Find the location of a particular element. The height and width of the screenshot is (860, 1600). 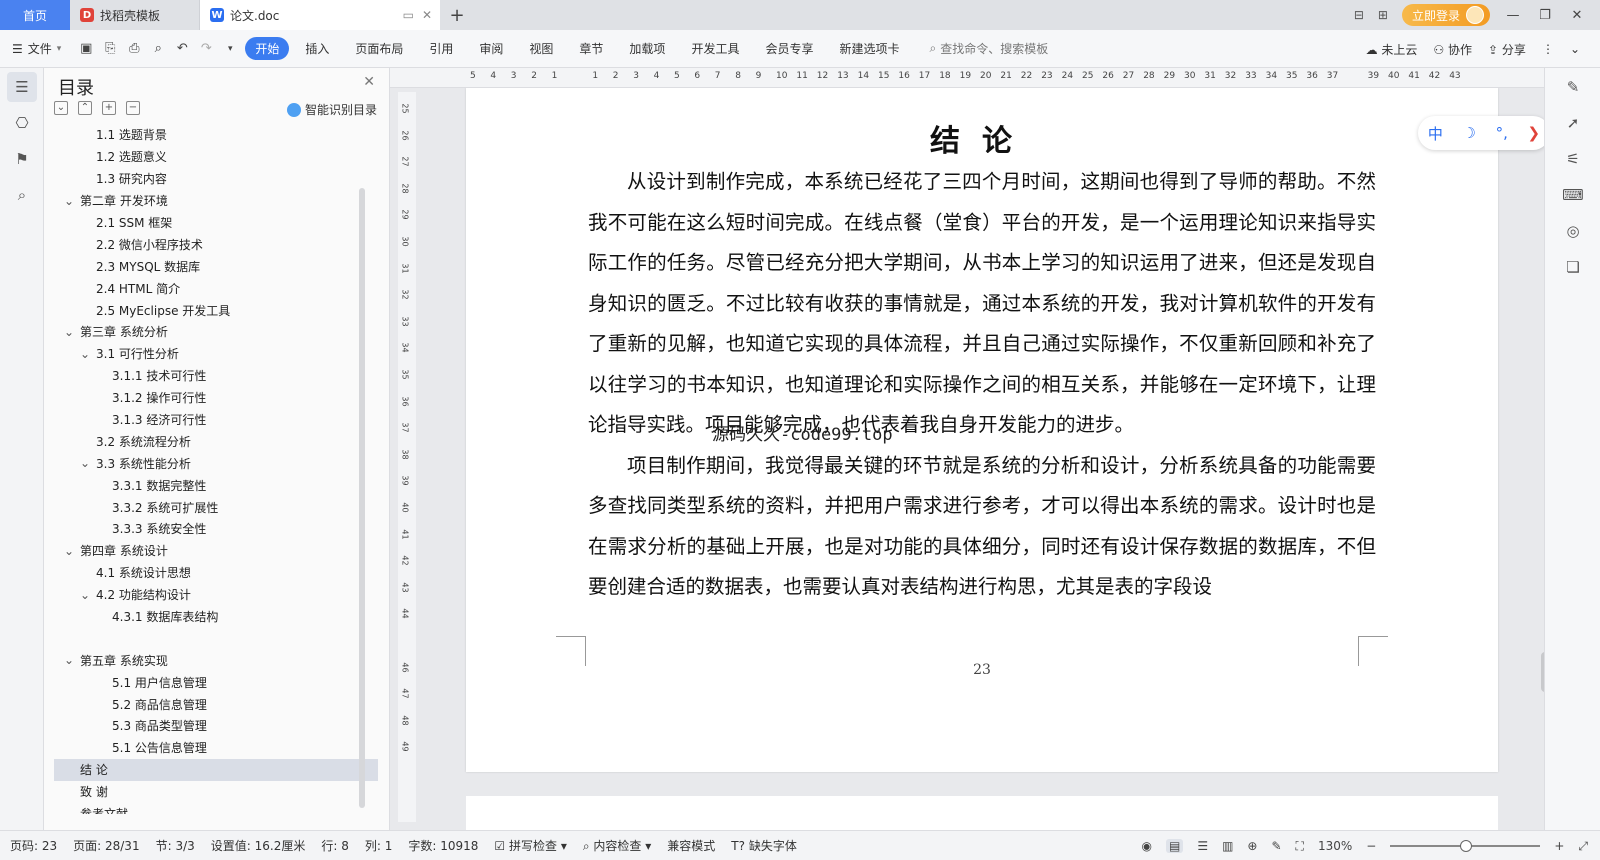

toc-scrollbar is located at coordinates (362, 498).